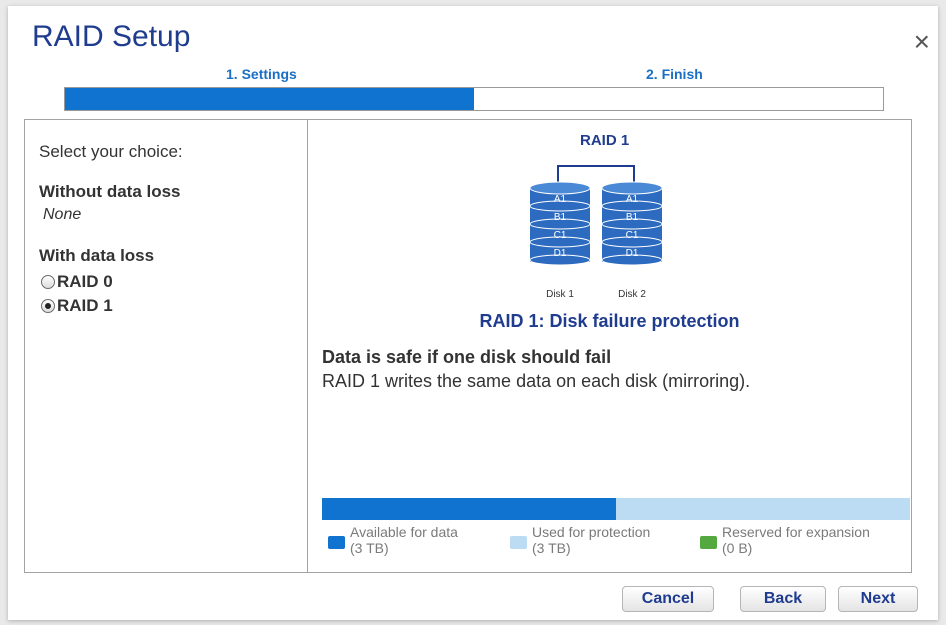  Describe the element at coordinates (560, 223) in the screenshot. I see `disk-icon-1: A1 B1 C1 D1` at that location.